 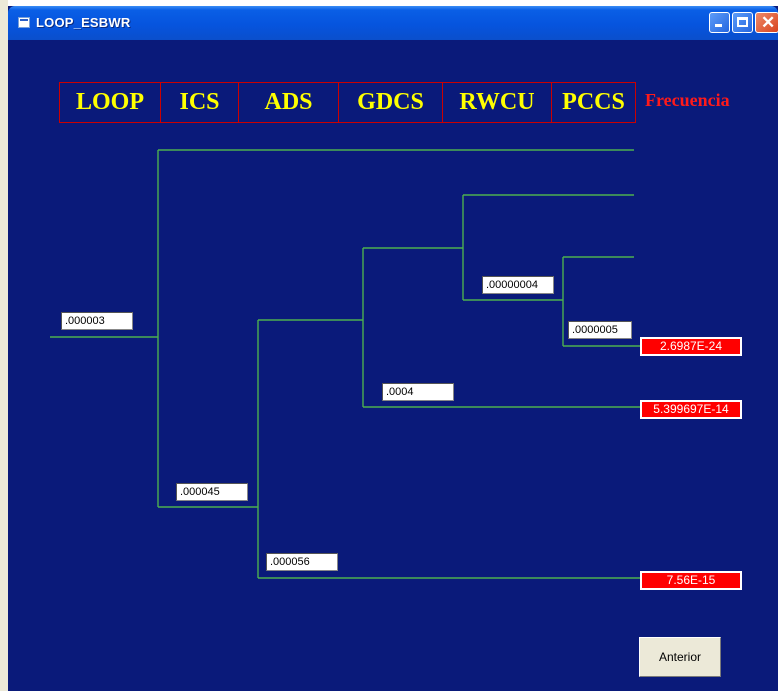 I want to click on rwcu-probability-field: .00000004, so click(x=518, y=285).